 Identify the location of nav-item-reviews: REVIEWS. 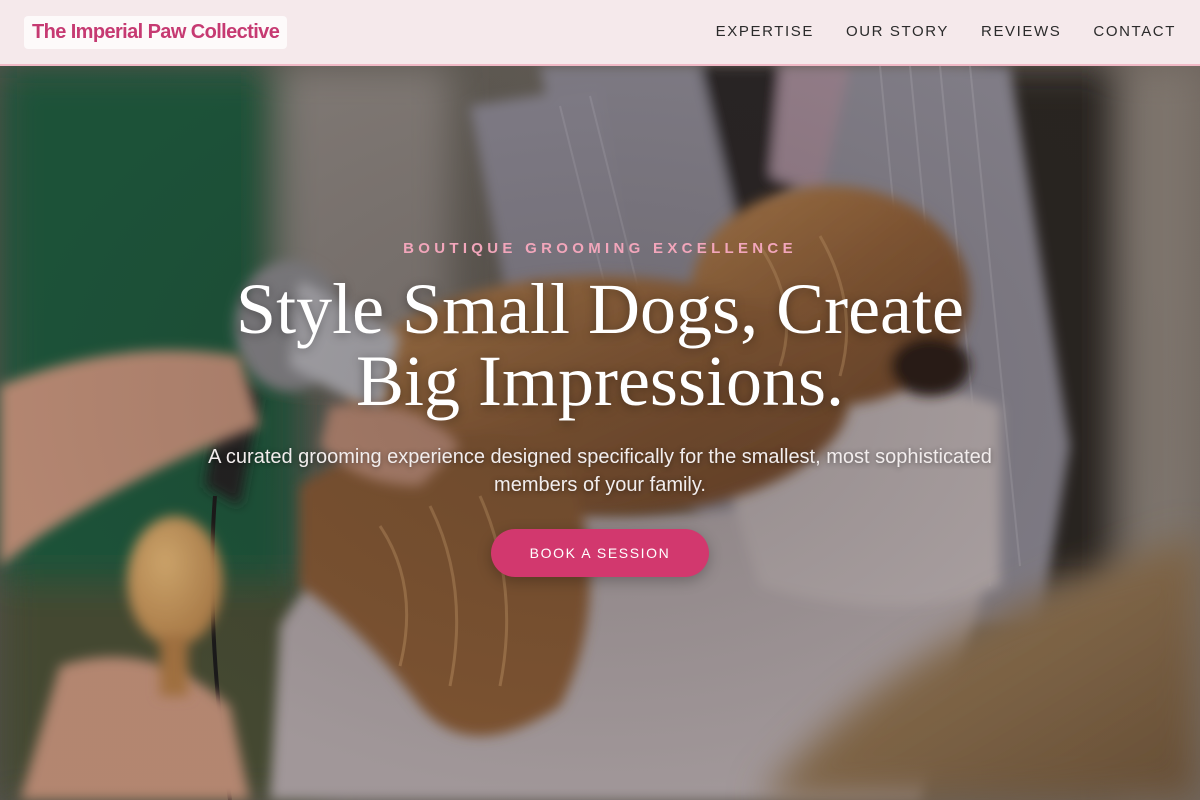
(1021, 32).